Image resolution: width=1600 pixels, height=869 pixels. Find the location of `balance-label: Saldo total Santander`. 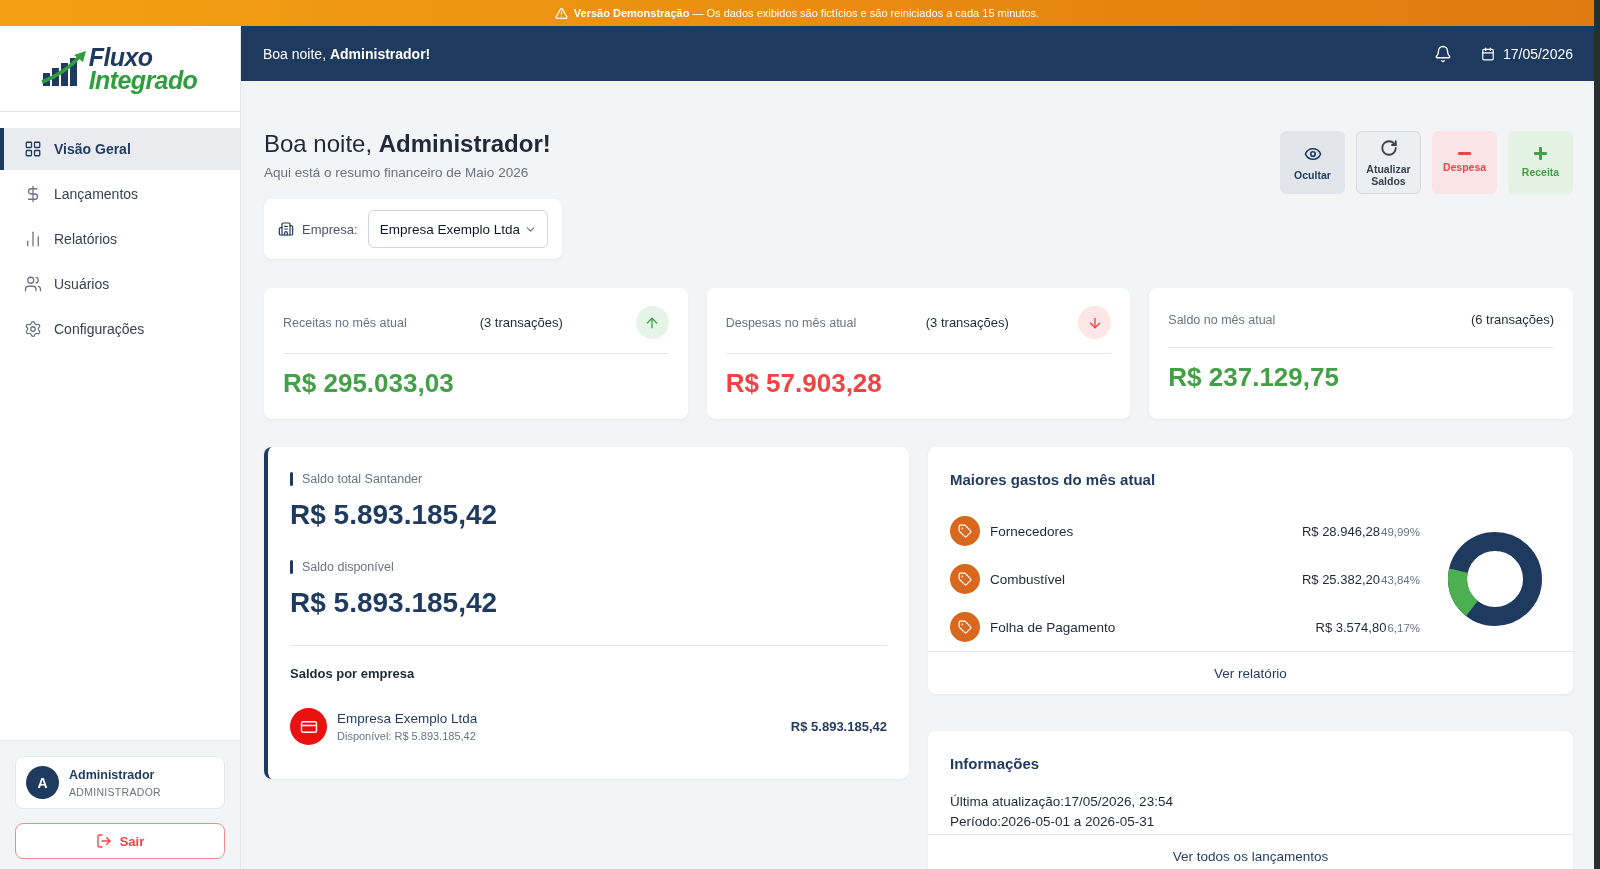

balance-label: Saldo total Santander is located at coordinates (362, 479).